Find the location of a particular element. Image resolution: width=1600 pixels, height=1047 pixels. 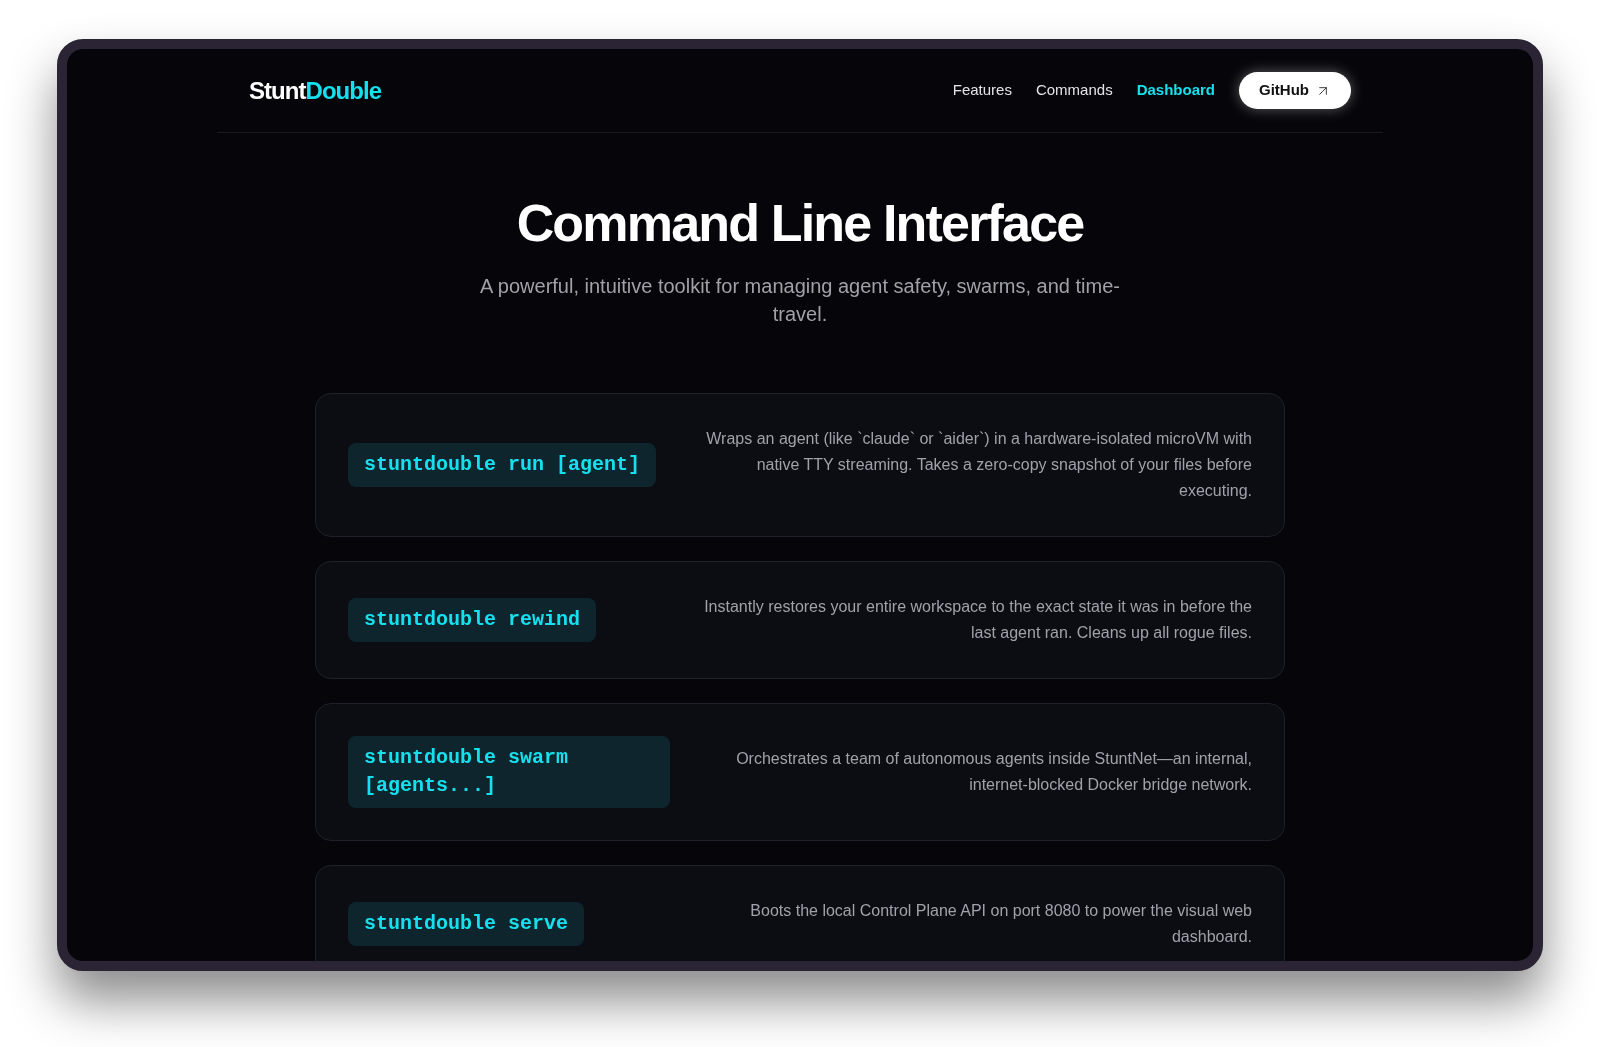

page-title: Command Line Interface is located at coordinates (800, 224).